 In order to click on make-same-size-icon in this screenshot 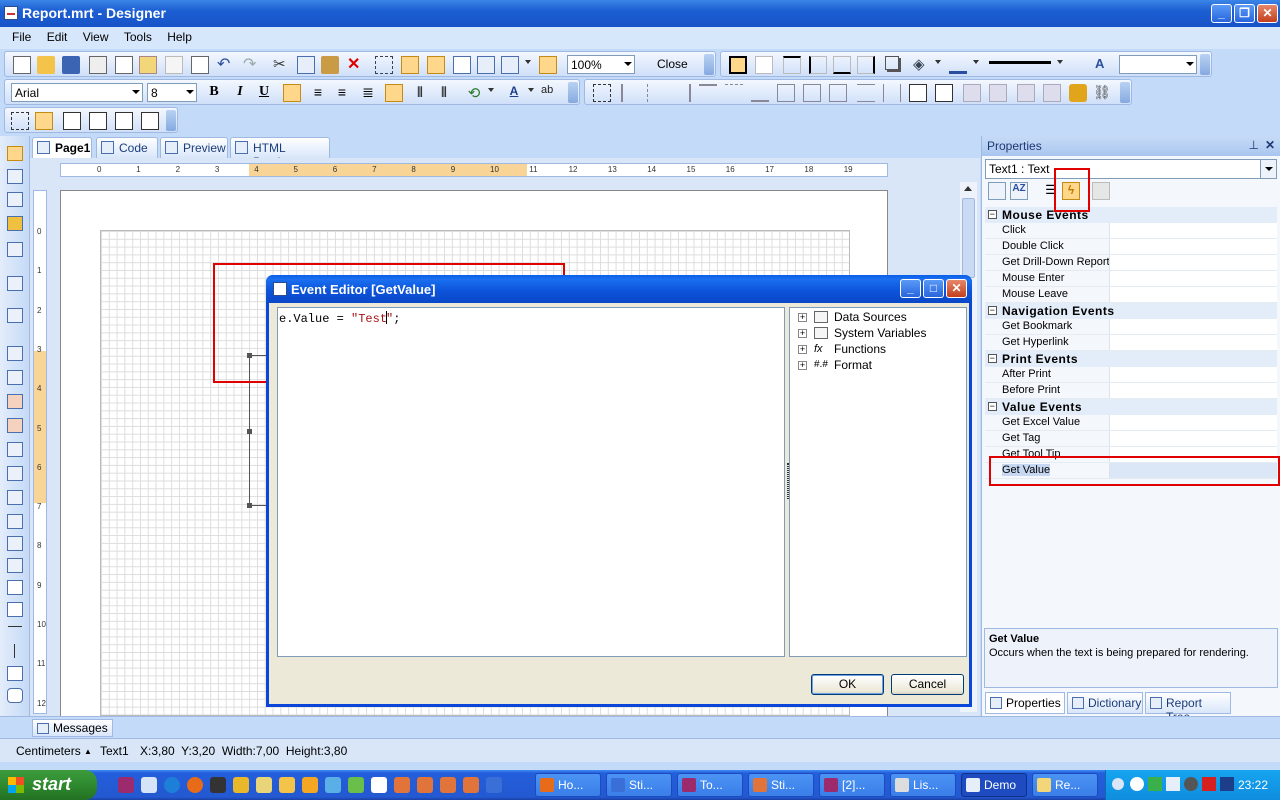, I will do `click(786, 93)`.